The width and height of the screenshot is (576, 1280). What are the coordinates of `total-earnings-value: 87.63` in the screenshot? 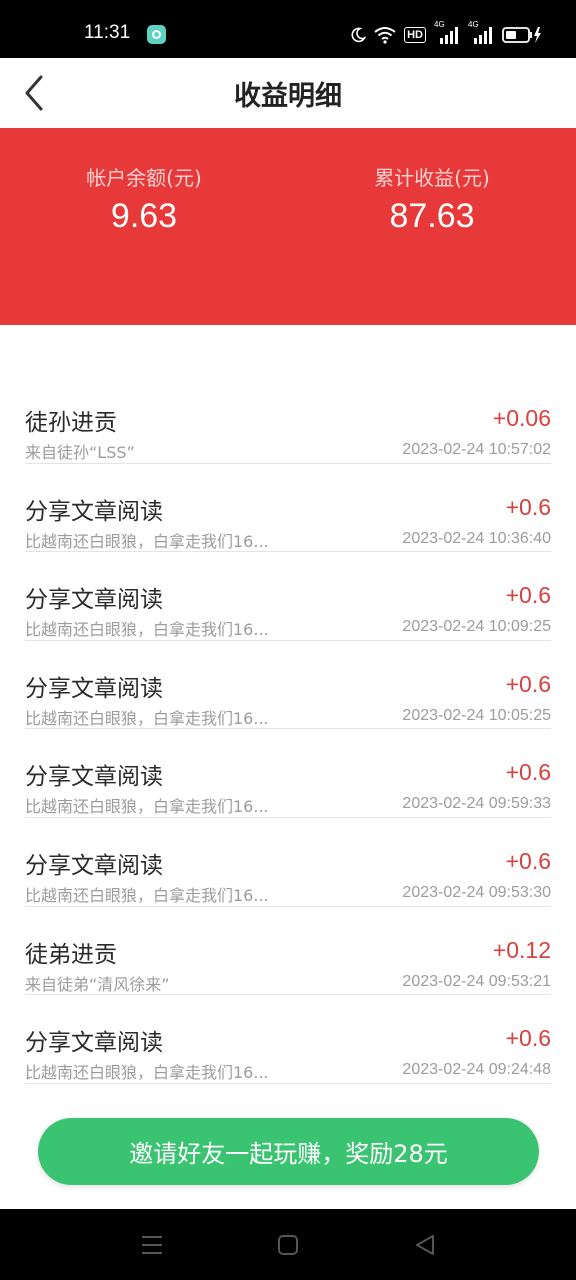 It's located at (432, 216).